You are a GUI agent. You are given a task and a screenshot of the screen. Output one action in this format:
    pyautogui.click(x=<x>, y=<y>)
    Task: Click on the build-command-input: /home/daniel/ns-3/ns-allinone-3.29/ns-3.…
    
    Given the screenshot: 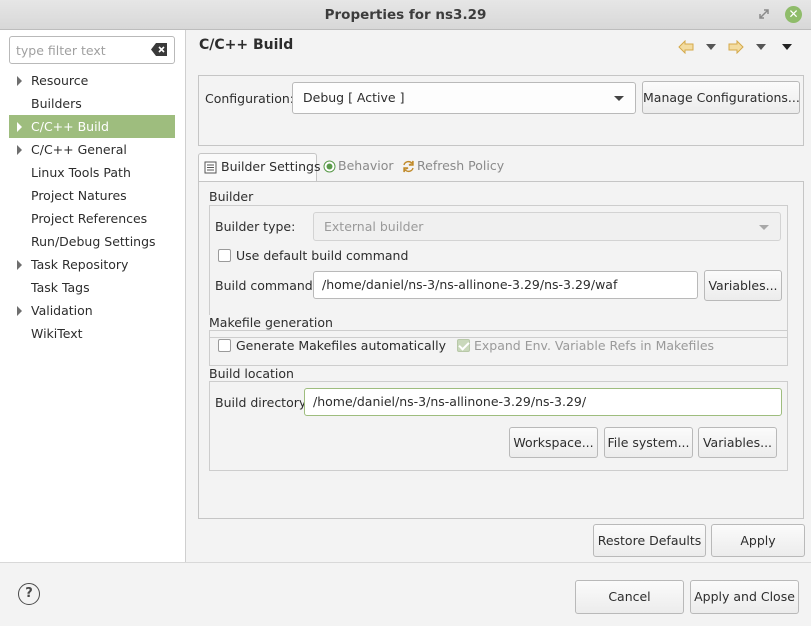 What is the action you would take?
    pyautogui.click(x=505, y=285)
    